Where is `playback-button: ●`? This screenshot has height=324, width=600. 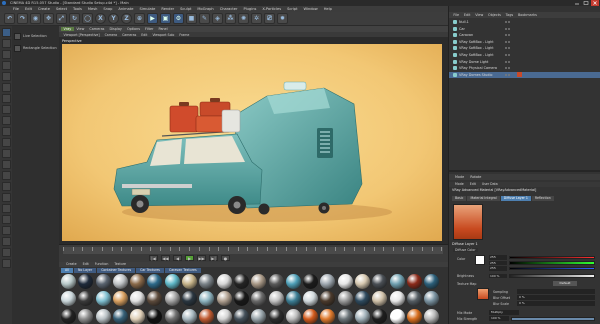 playback-button: ● is located at coordinates (225, 258).